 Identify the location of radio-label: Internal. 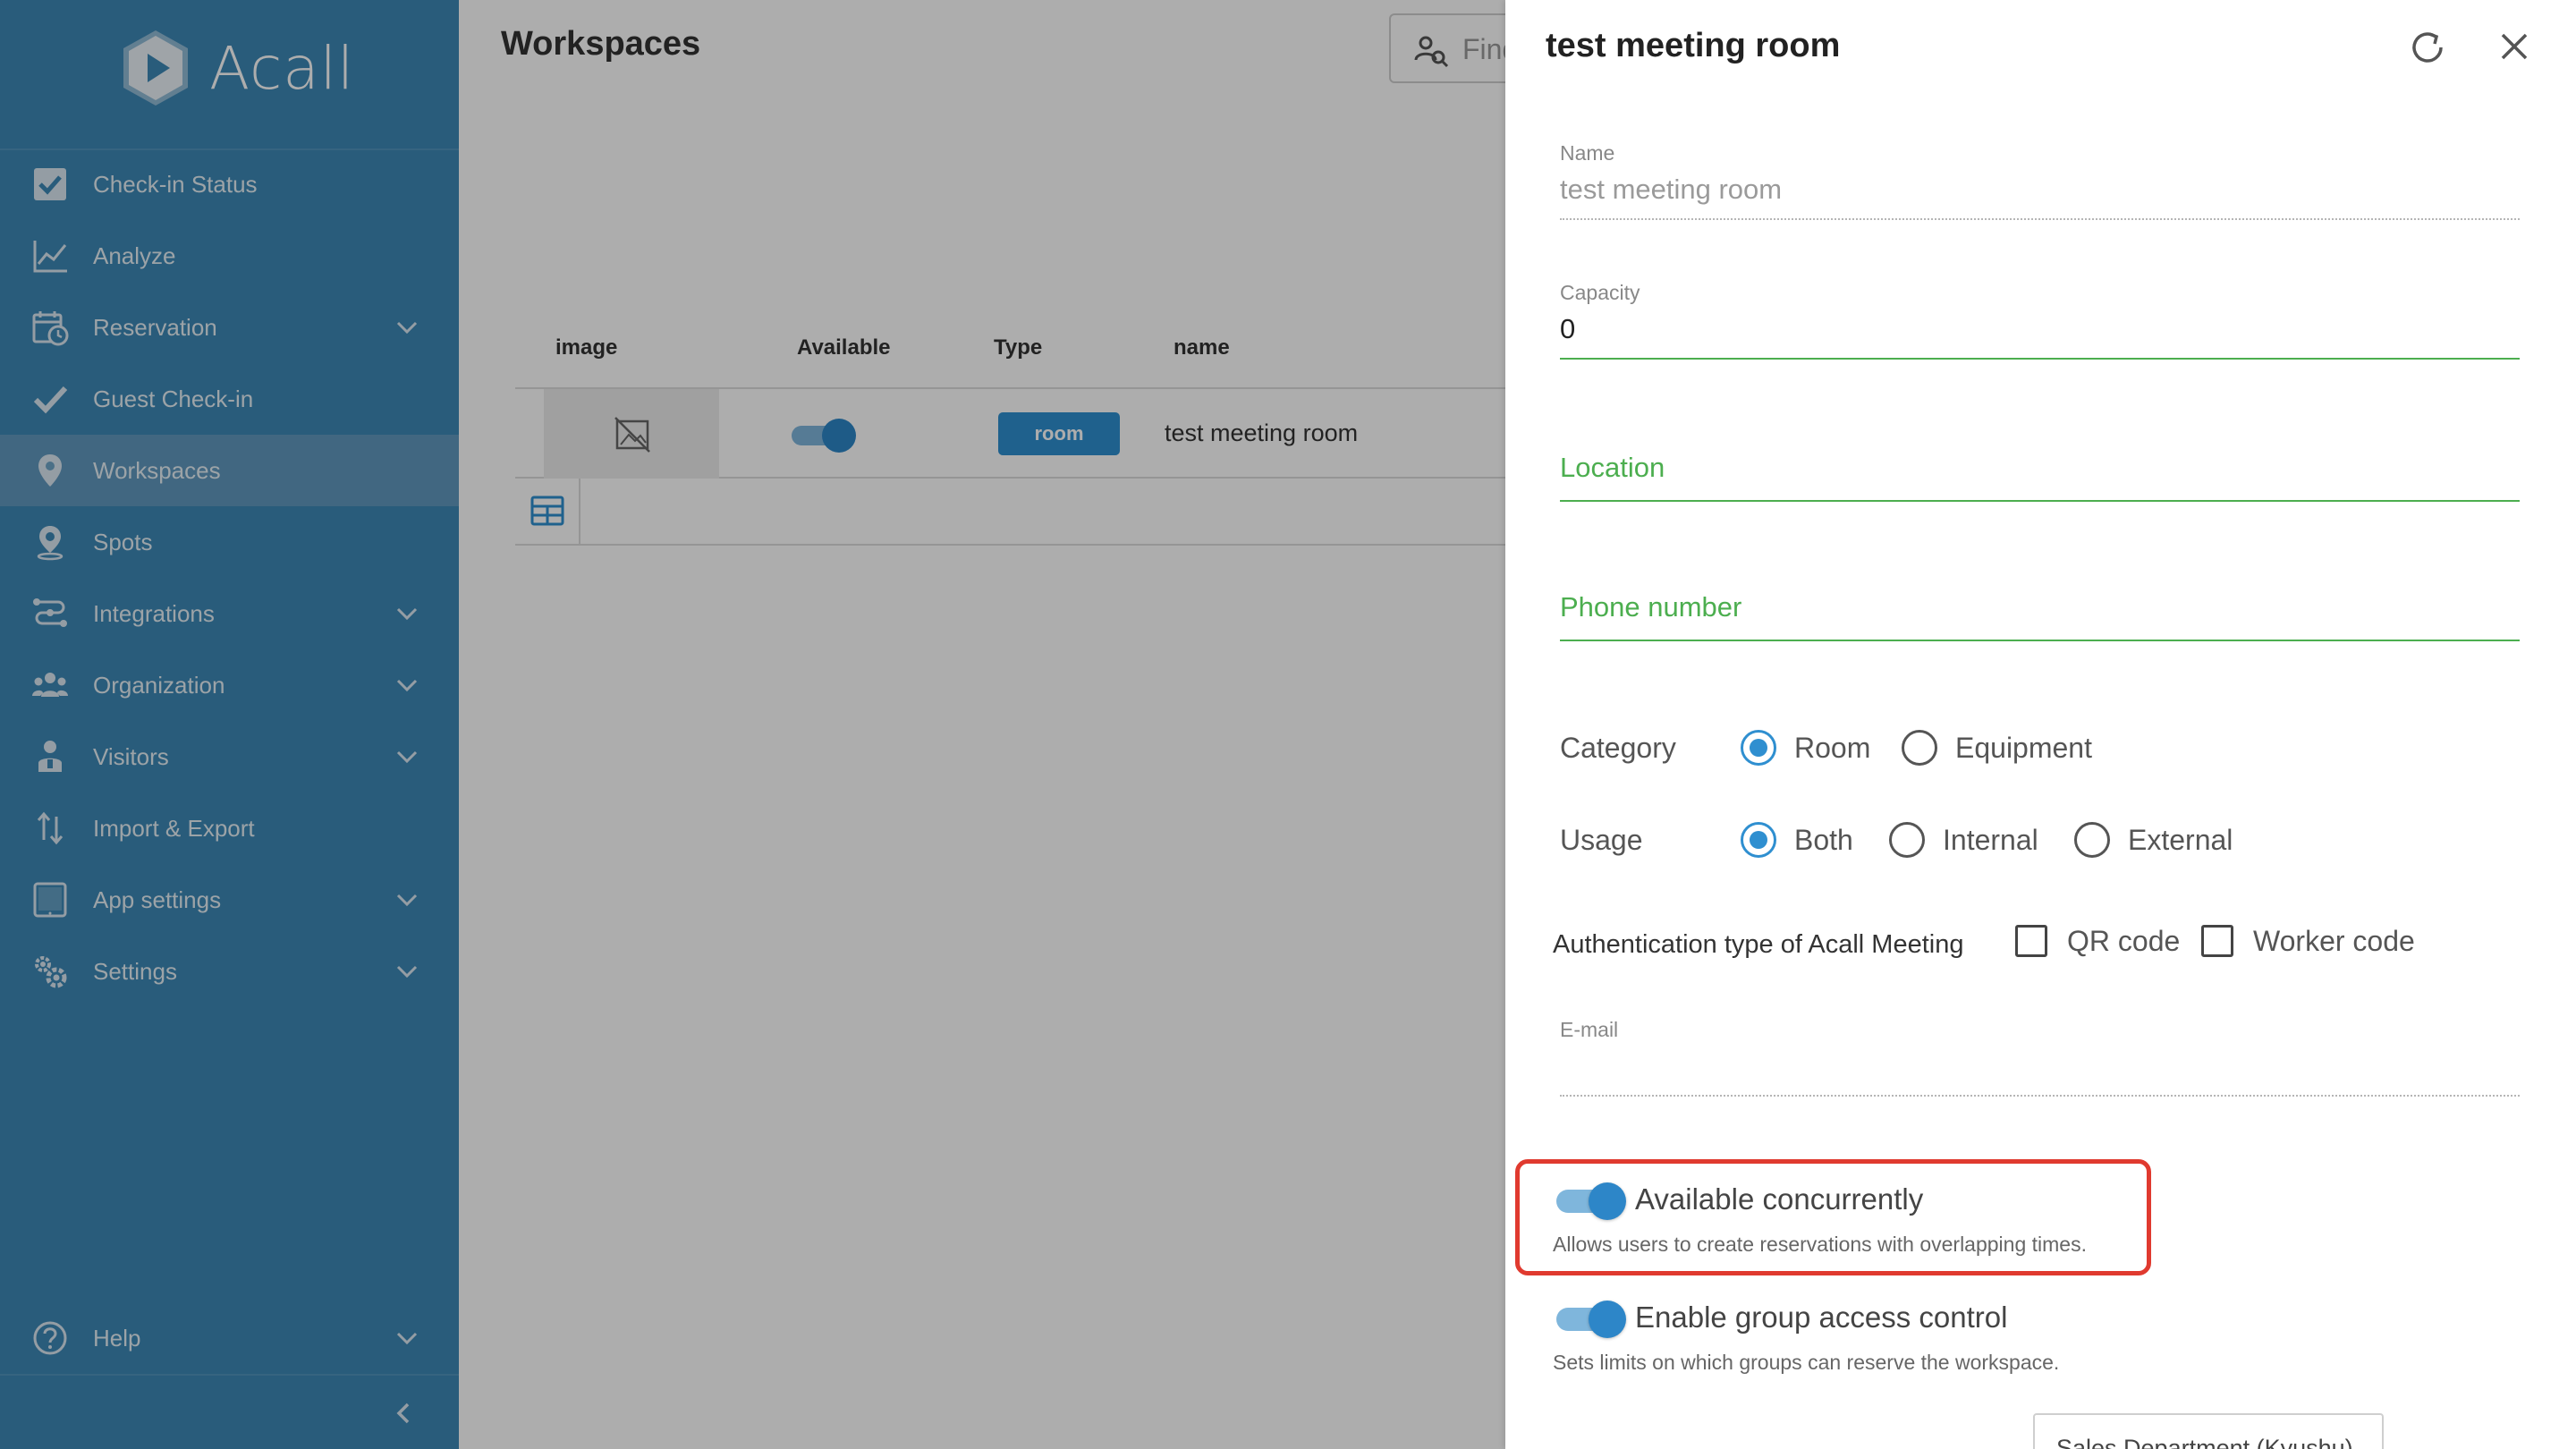
(1990, 839).